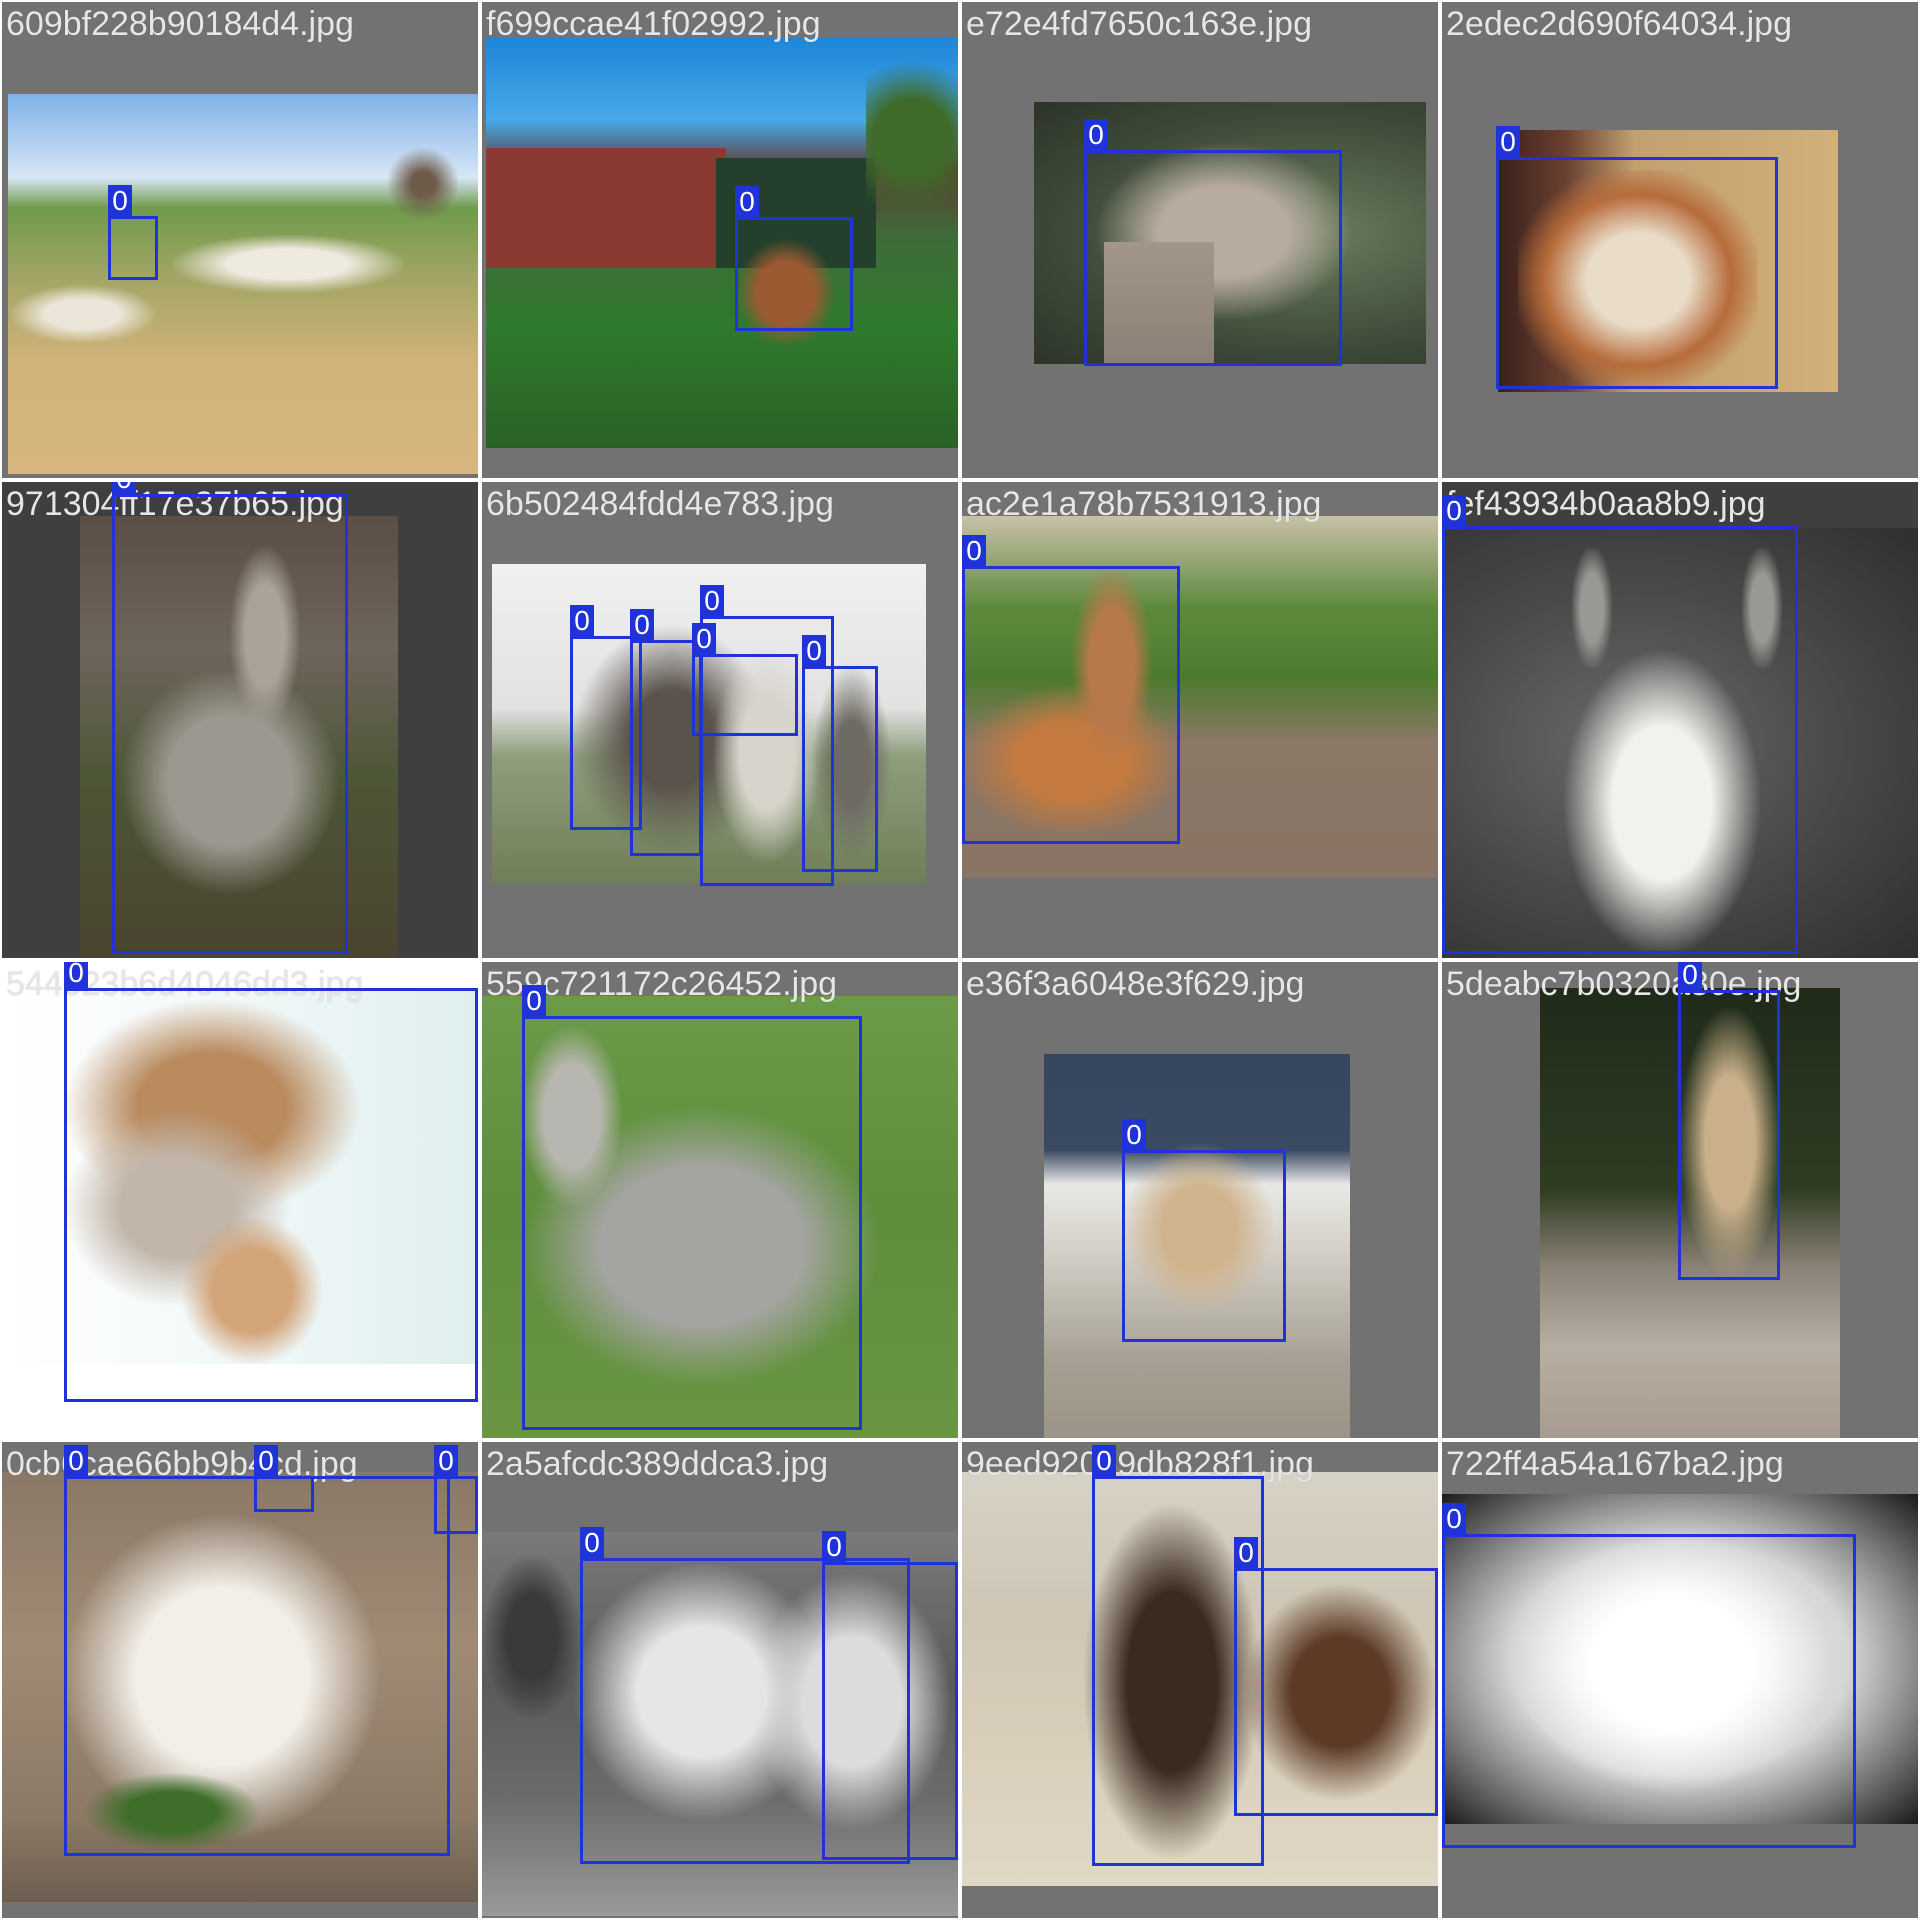  I want to click on tile-4: 2edec2d690f64034.jpg 0, so click(1680, 240).